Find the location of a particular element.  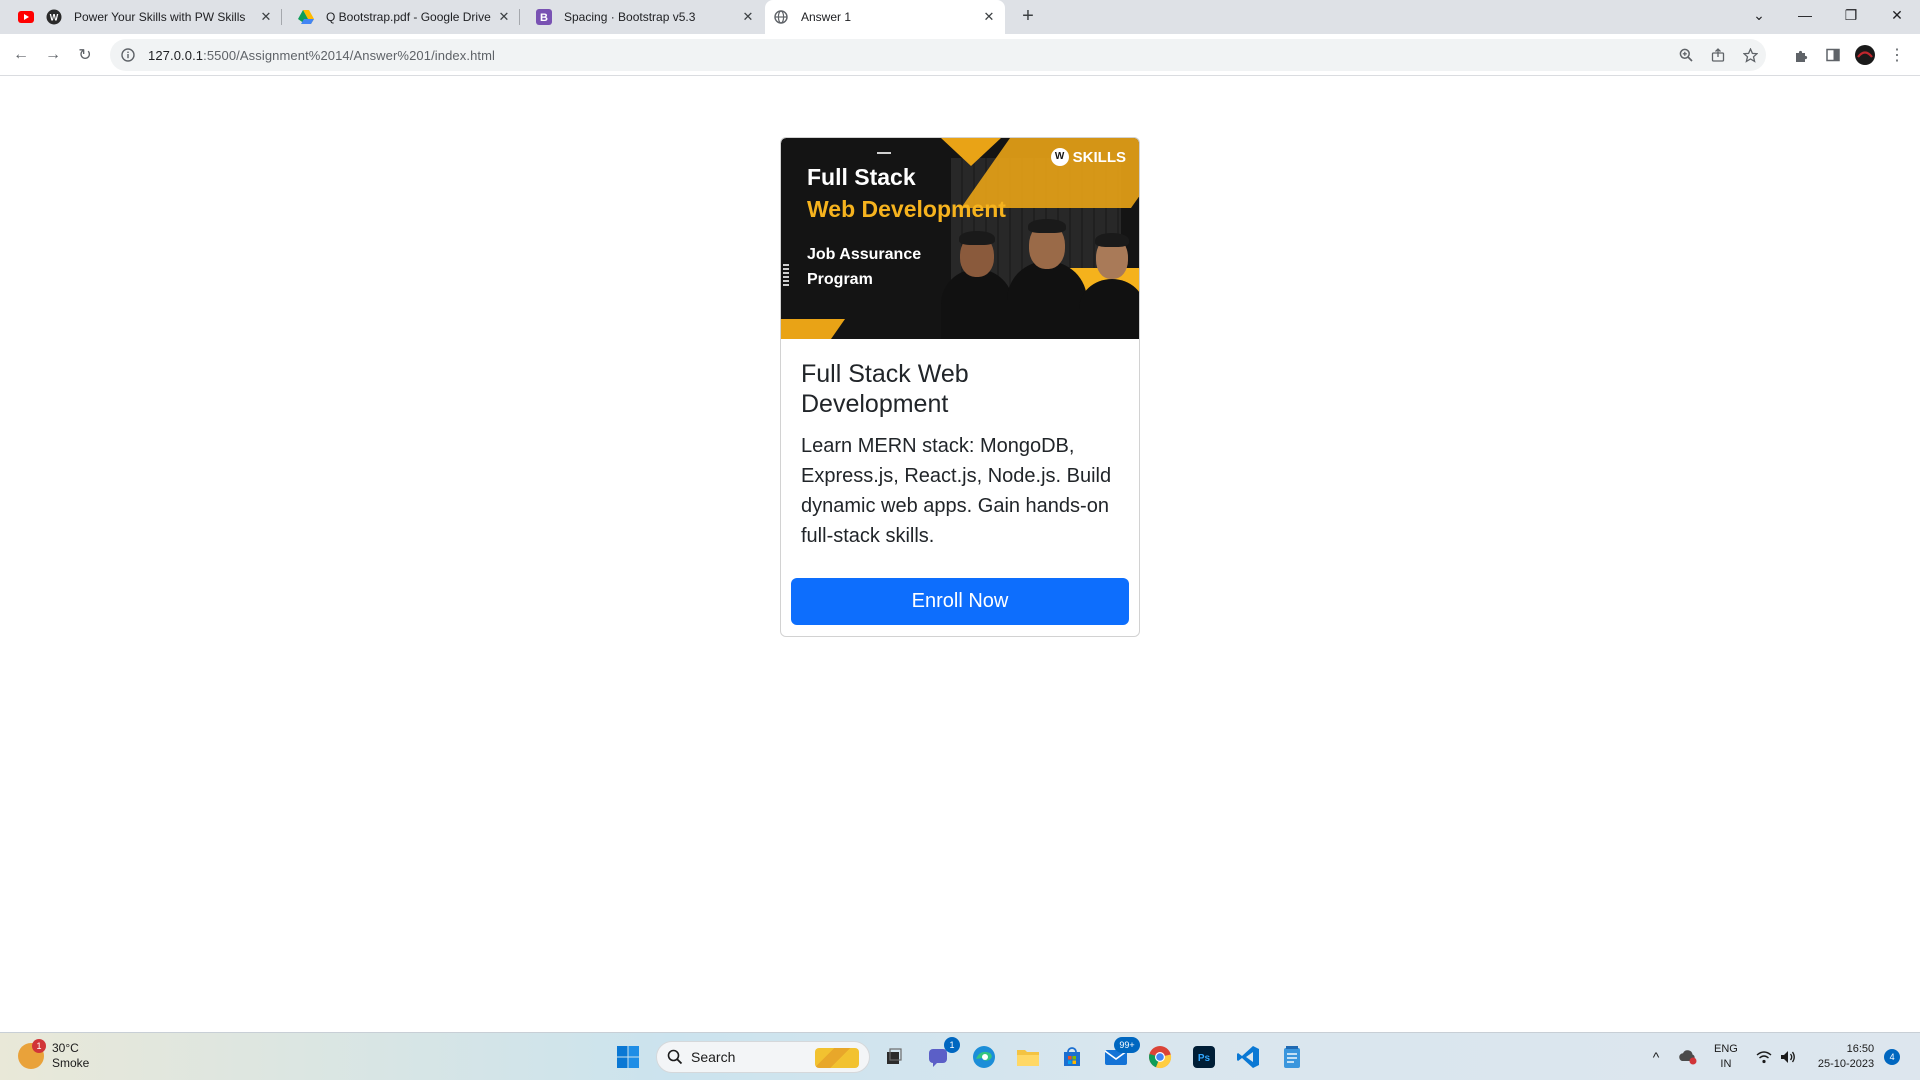

mail-icon: 99+ is located at coordinates (1120, 1055).